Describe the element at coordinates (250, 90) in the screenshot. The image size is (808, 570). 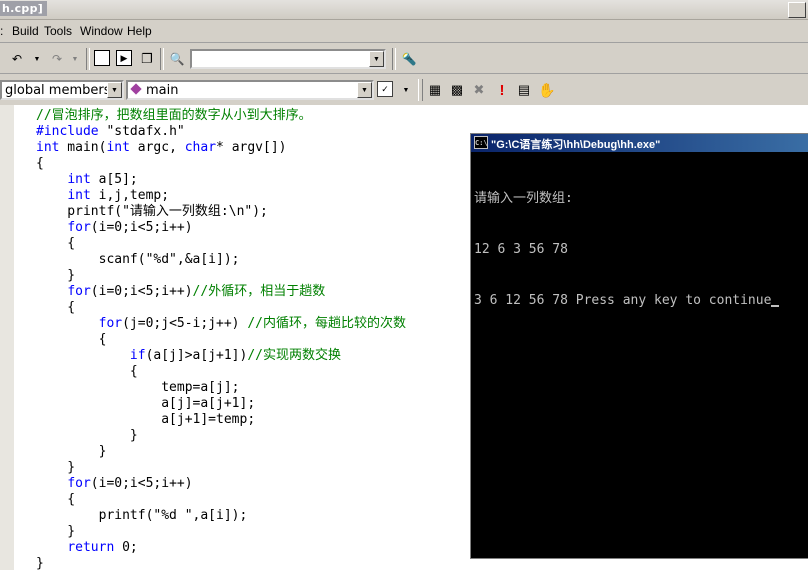
I see `function-combo: main ▼` at that location.